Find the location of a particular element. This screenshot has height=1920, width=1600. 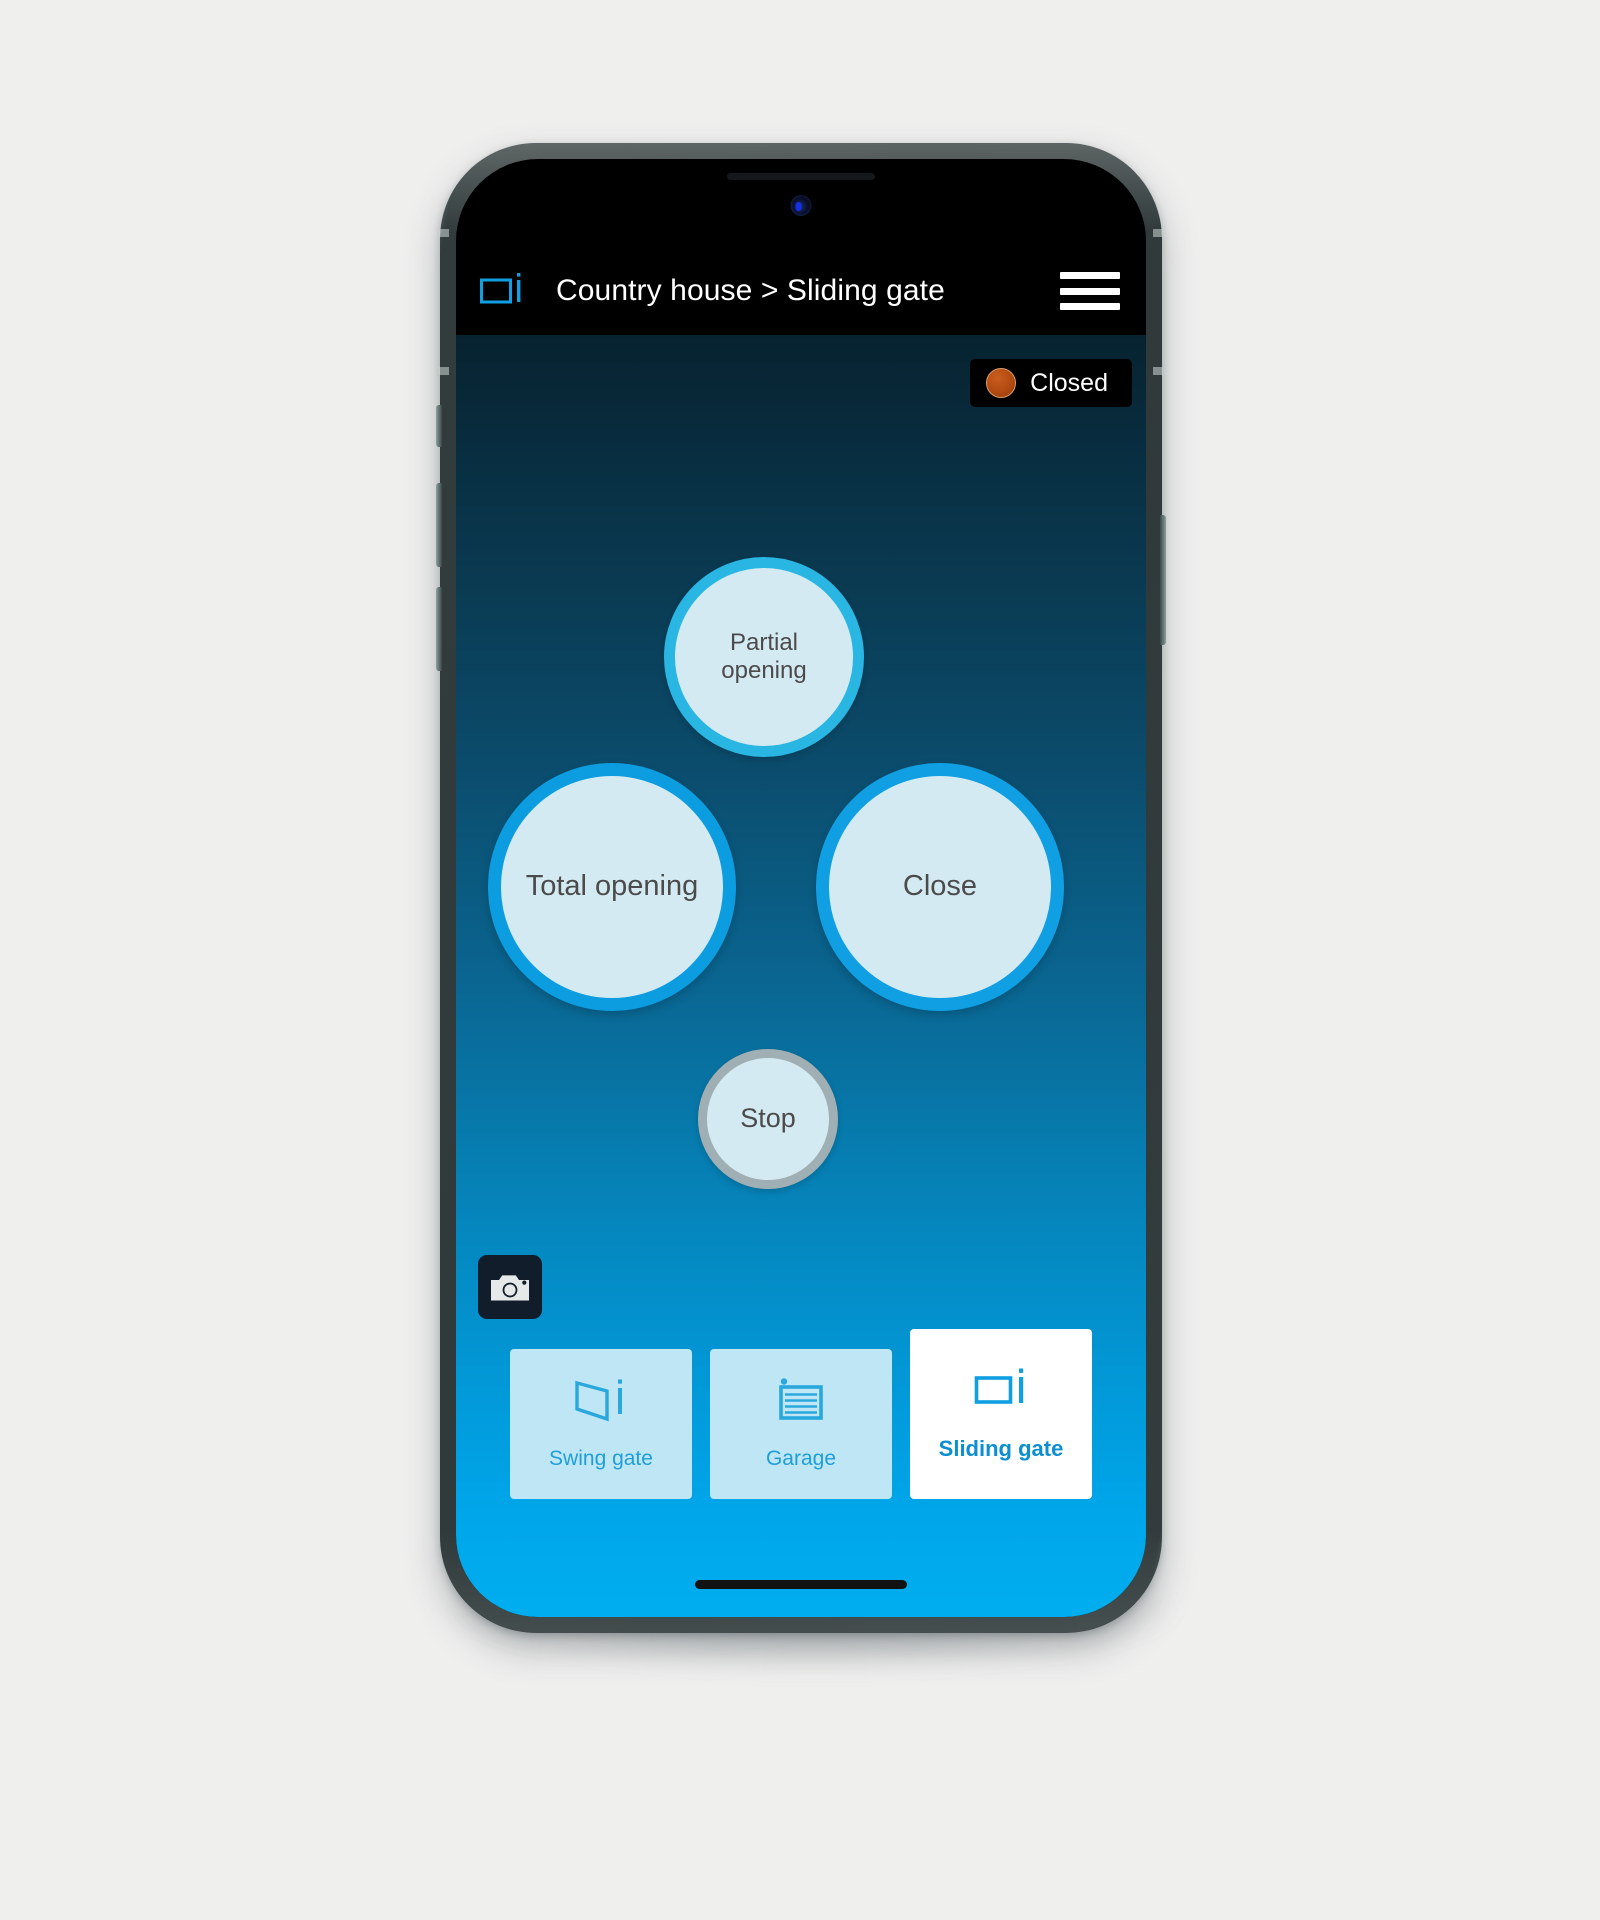

status-indicator-dot is located at coordinates (1001, 383).